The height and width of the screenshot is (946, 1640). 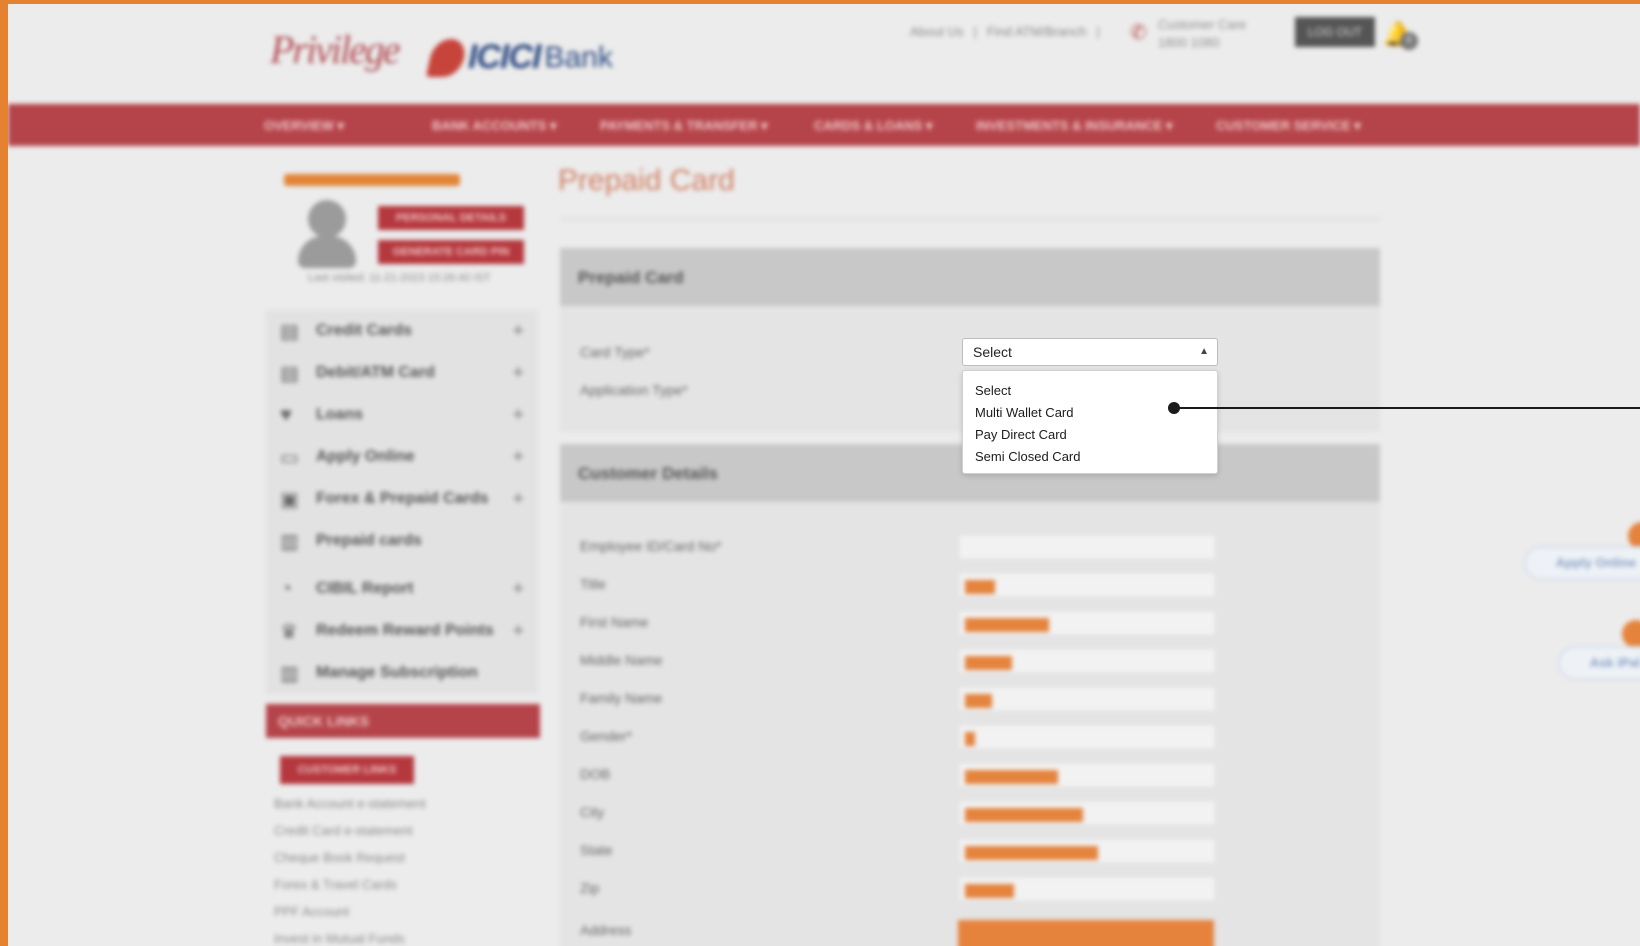 I want to click on sidebar-item-label: Credit Cards, so click(x=364, y=330).